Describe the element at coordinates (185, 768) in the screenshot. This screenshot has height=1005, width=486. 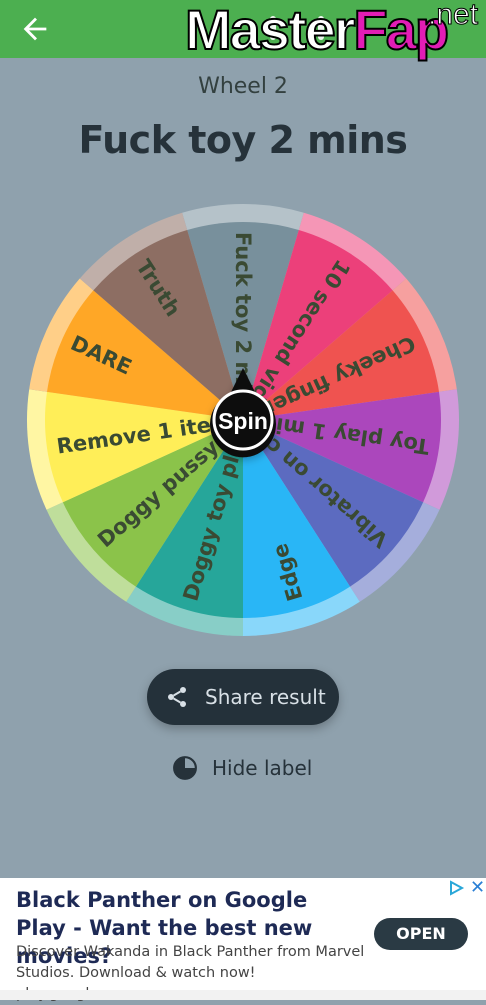
I see `pie-chart-icon` at that location.